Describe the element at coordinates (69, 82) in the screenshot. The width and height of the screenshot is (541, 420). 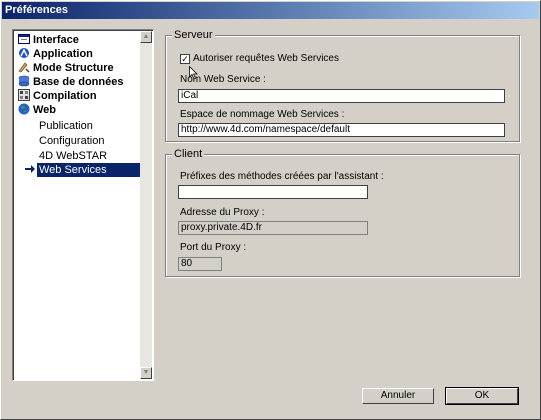
I see `tree-item-database: Base de données` at that location.